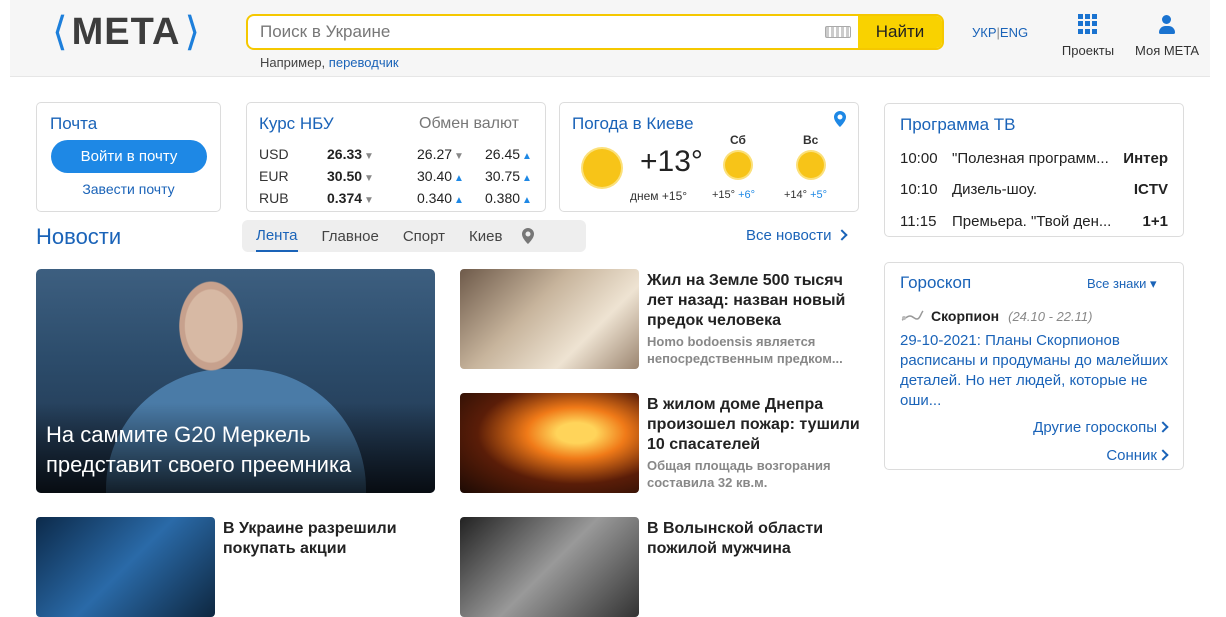 The image size is (1226, 617). I want to click on horoscope-title: Гороскоп, so click(935, 283).